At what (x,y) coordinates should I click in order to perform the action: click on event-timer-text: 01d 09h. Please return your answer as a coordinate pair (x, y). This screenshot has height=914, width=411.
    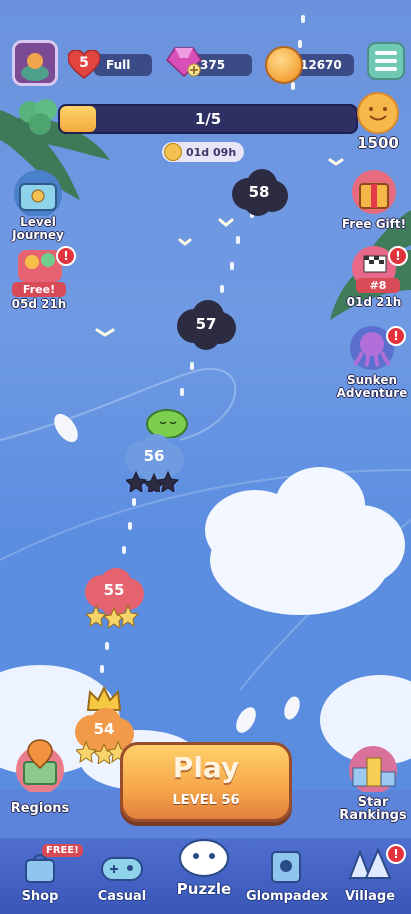
    Looking at the image, I should click on (211, 152).